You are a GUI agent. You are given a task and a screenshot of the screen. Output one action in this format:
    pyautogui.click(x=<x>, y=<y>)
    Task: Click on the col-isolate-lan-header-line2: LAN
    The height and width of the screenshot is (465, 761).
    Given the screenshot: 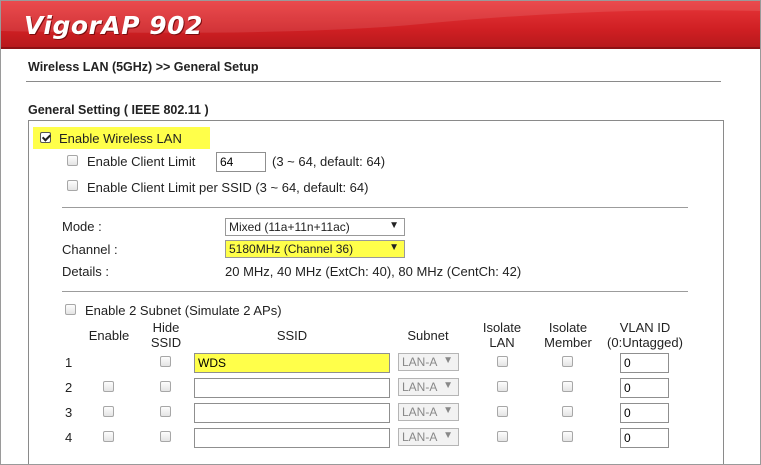 What is the action you would take?
    pyautogui.click(x=502, y=342)
    